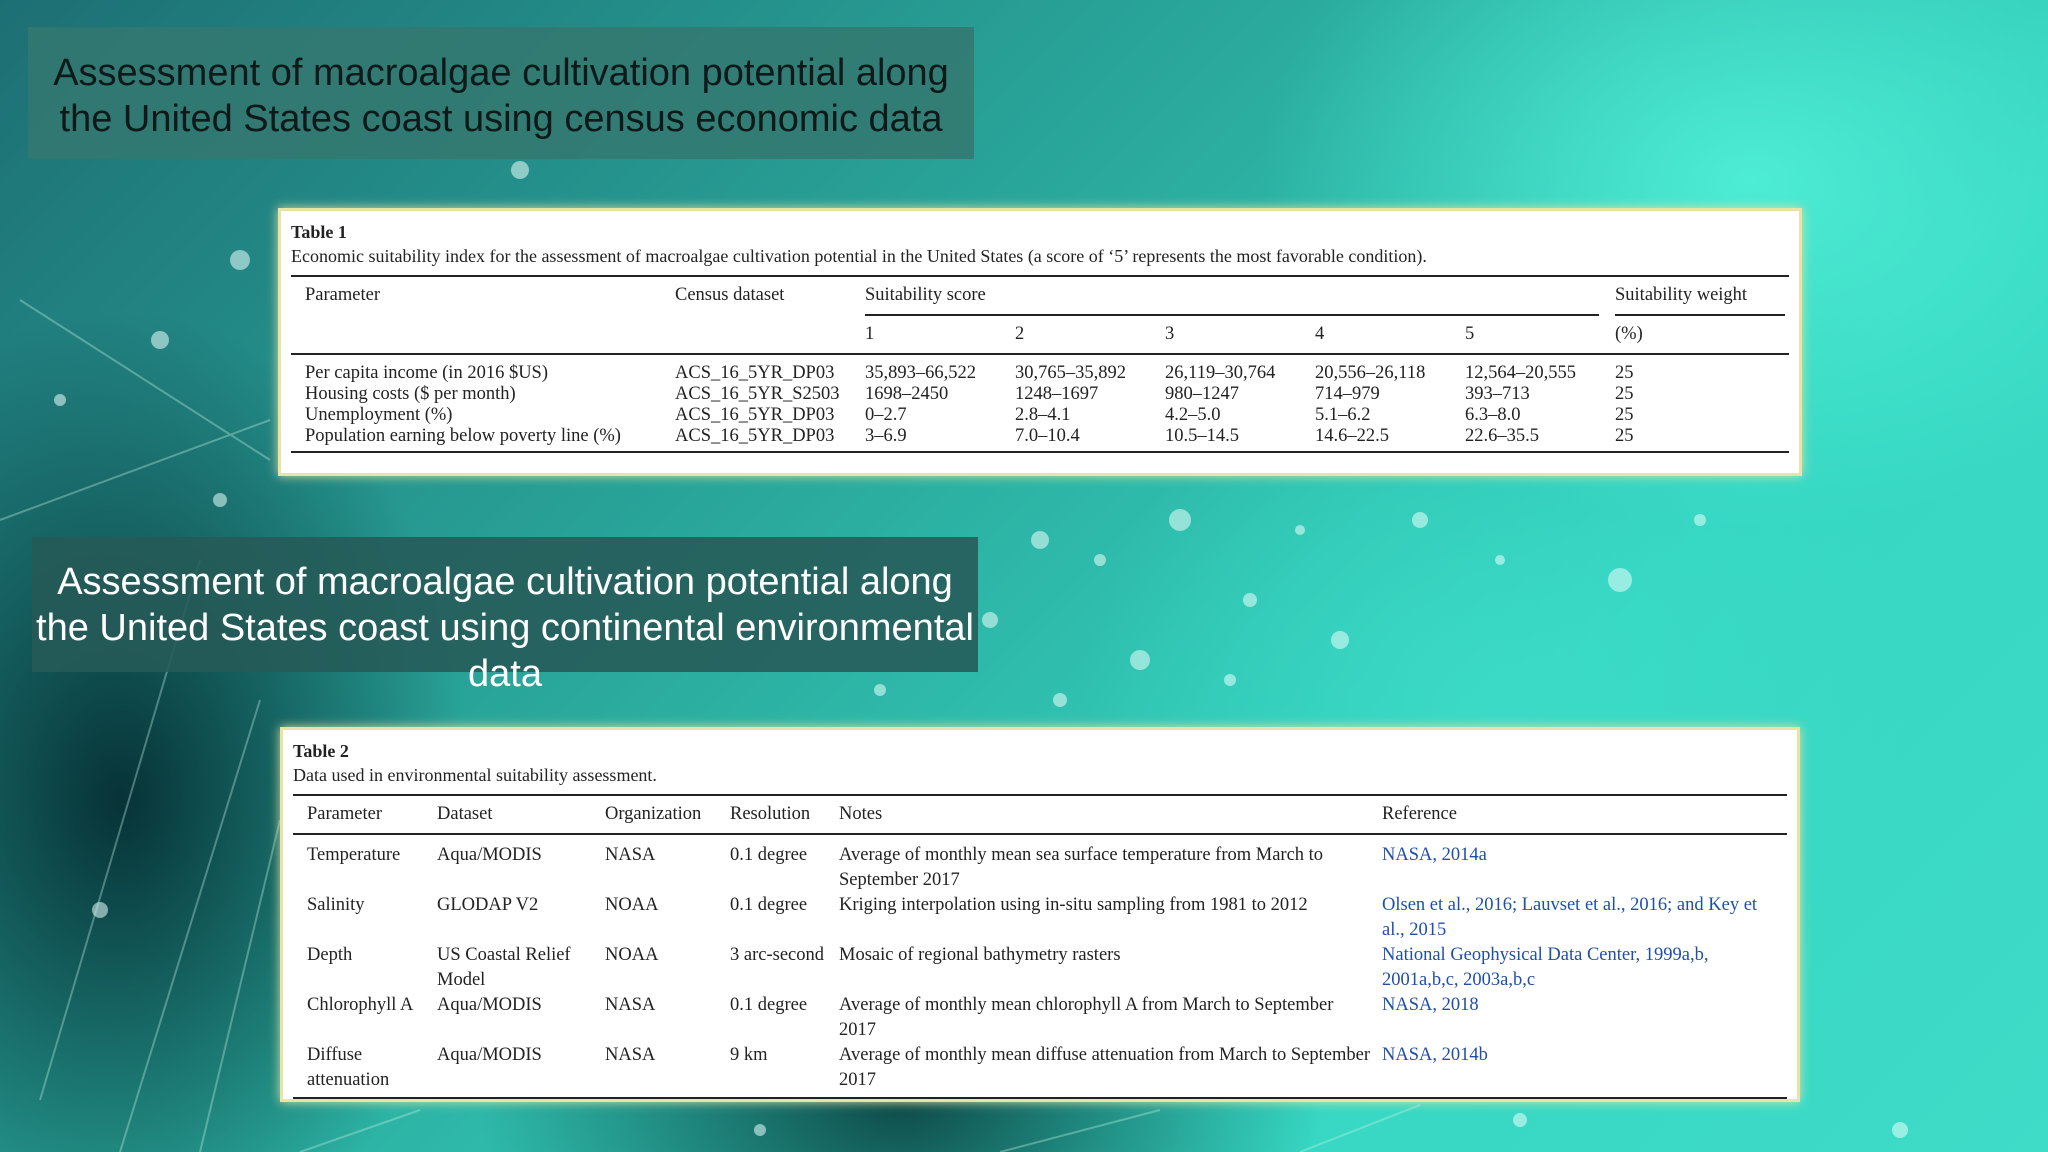 Image resolution: width=2048 pixels, height=1152 pixels. Describe the element at coordinates (1070, 373) in the screenshot. I see `cell-score-2: 30,765–35,892` at that location.